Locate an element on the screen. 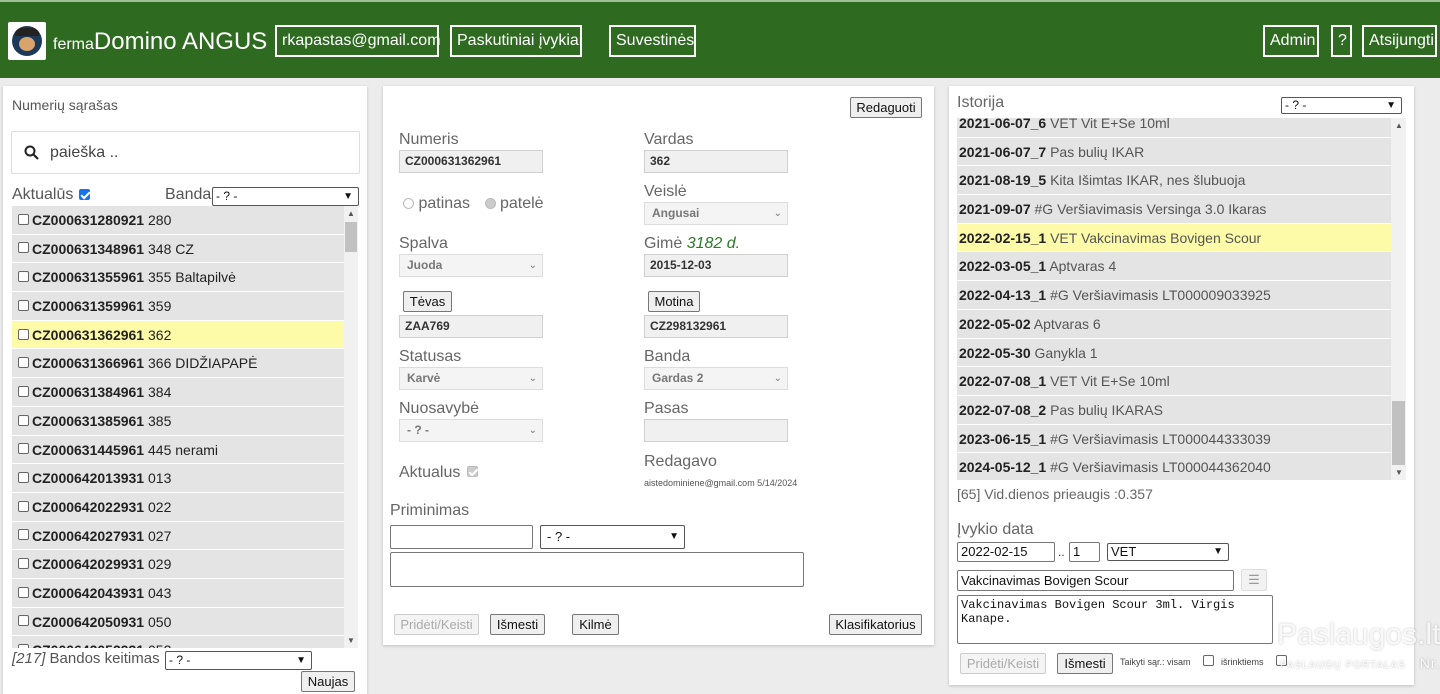  watermark-logo: Paslaugos.lt is located at coordinates (1358, 634).